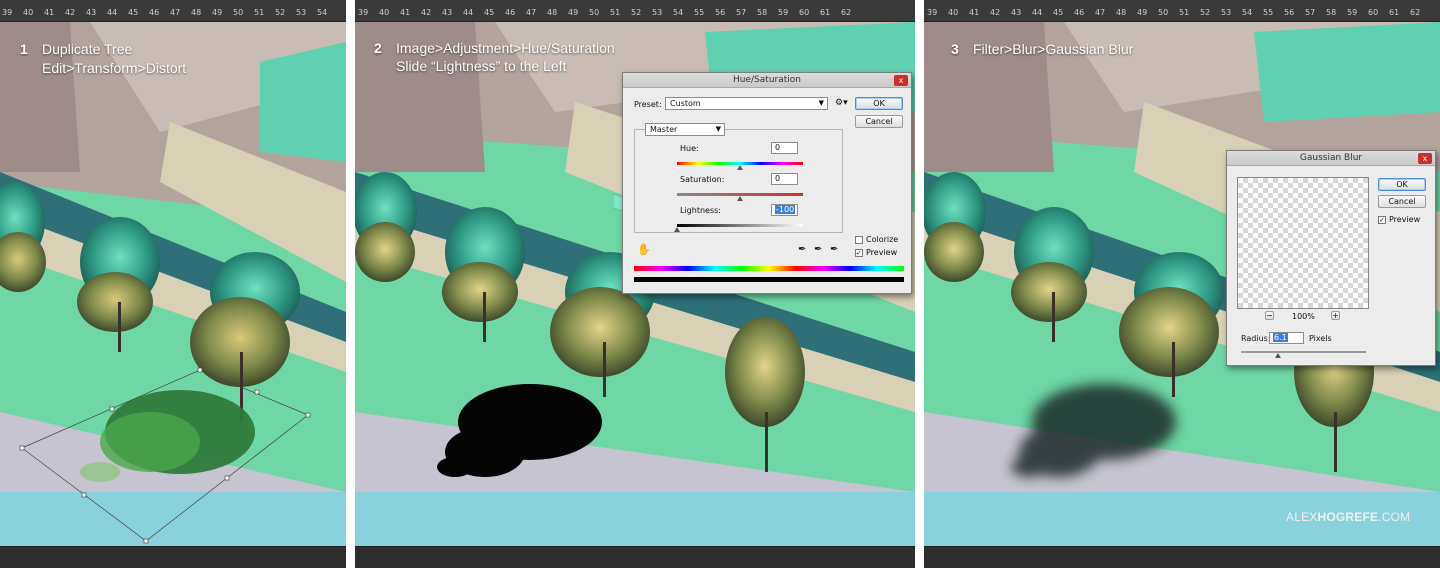  I want to click on dialog-title-bar: Gaussian Blur x, so click(1331, 158).